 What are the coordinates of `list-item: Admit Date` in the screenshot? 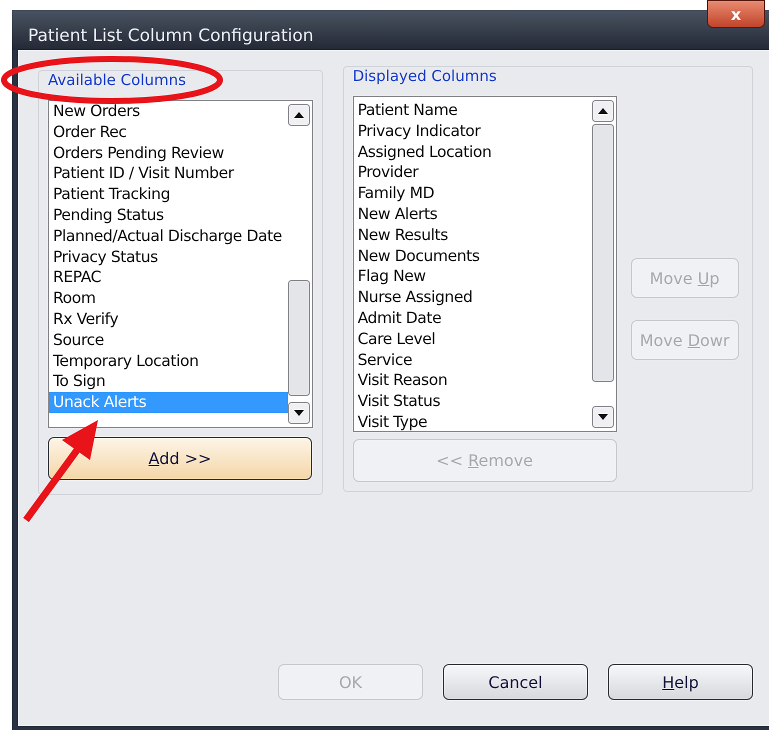 It's located at (473, 318).